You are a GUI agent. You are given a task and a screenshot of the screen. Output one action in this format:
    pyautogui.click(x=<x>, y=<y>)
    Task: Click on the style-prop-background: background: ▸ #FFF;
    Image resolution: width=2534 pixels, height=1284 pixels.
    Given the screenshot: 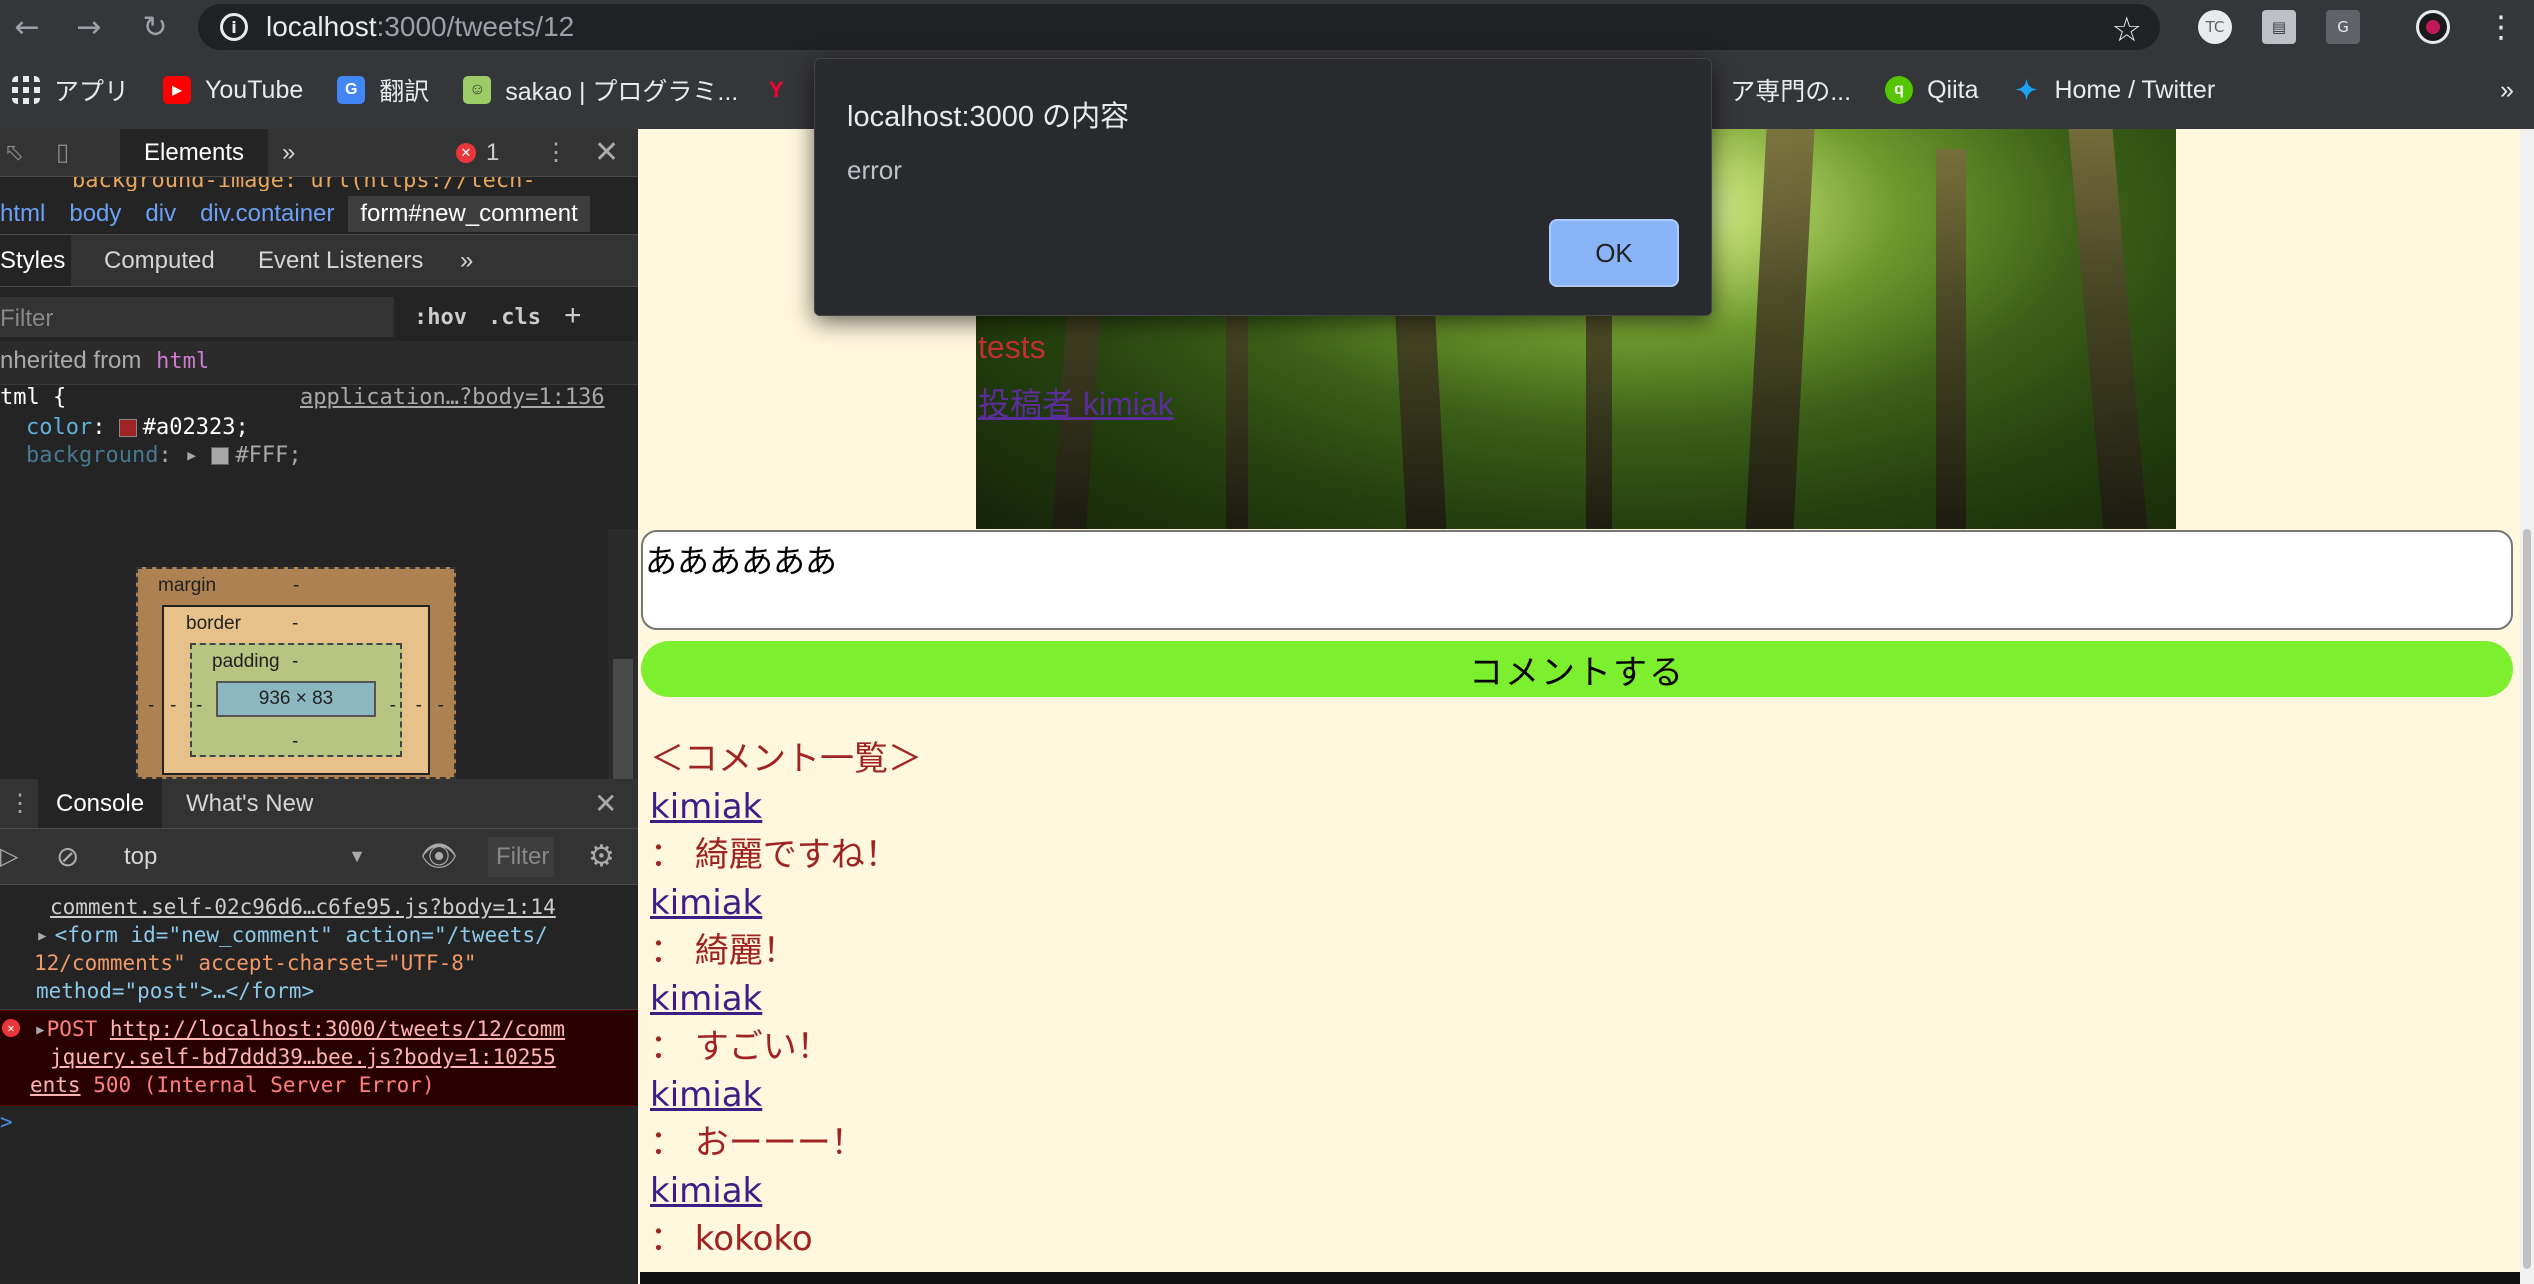 What is the action you would take?
    pyautogui.click(x=164, y=455)
    